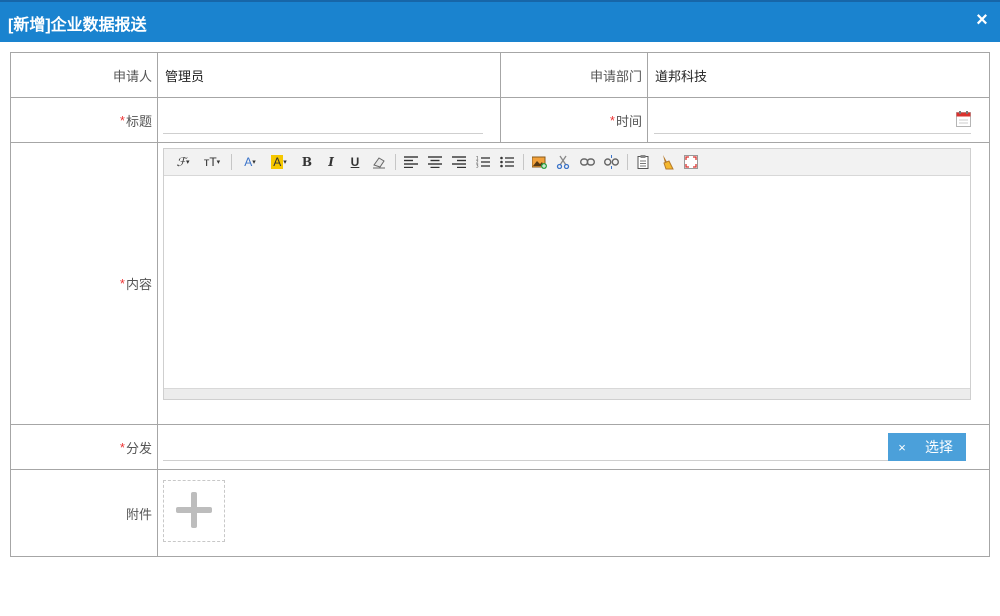  Describe the element at coordinates (574, 75) in the screenshot. I see `department-label-cell: 申请部门` at that location.